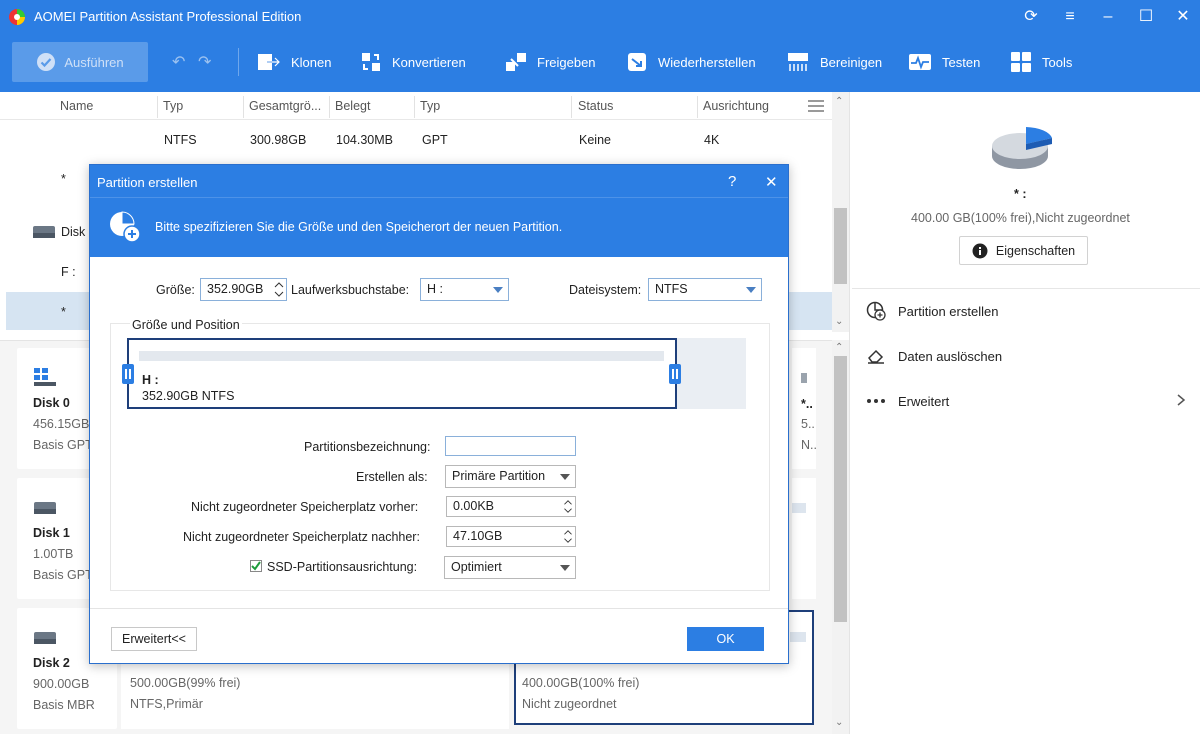  Describe the element at coordinates (510, 476) in the screenshot. I see `create-as-select: Primäre Partition` at that location.